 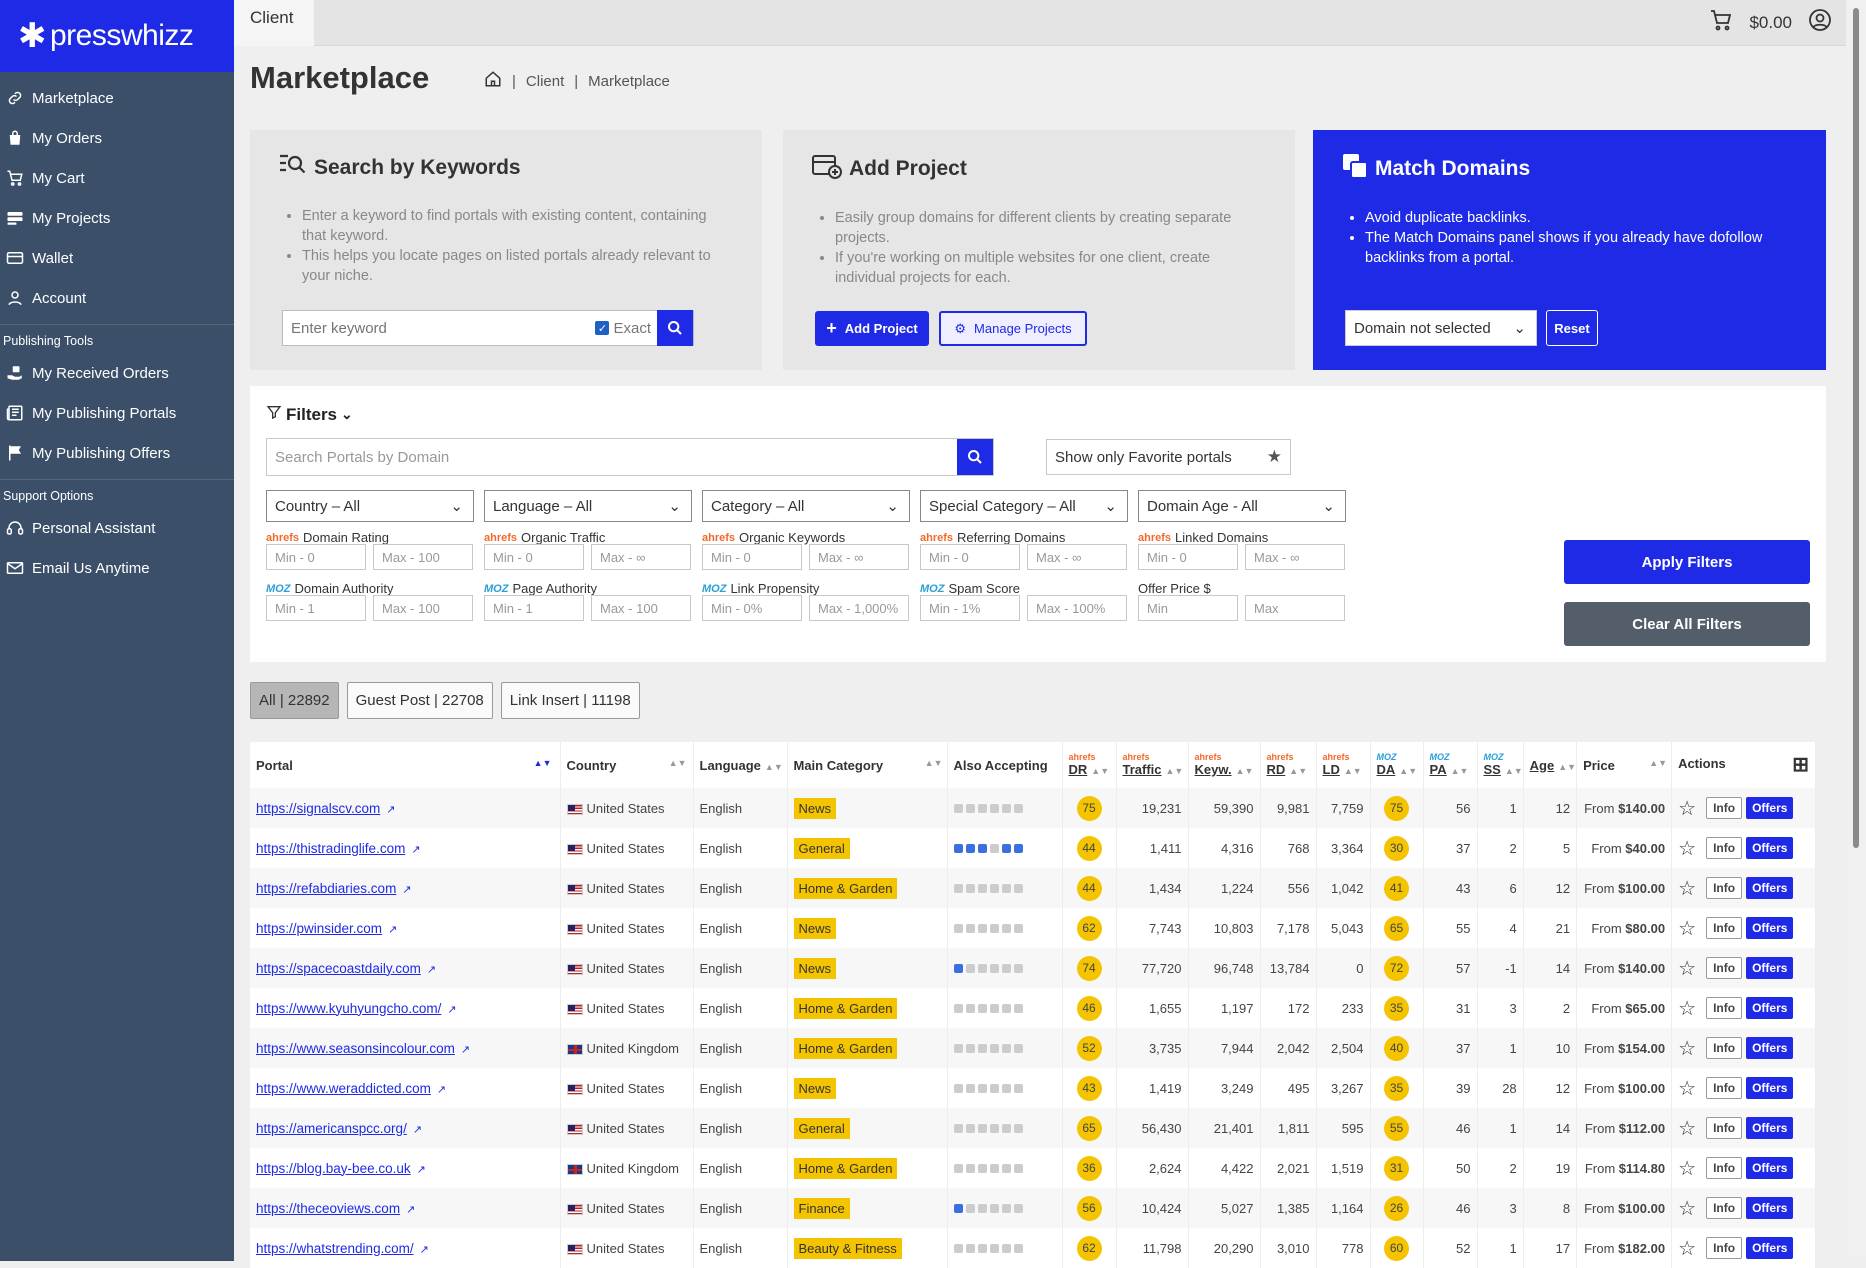 I want to click on filter-select-1: Language – All ⌄, so click(x=588, y=506).